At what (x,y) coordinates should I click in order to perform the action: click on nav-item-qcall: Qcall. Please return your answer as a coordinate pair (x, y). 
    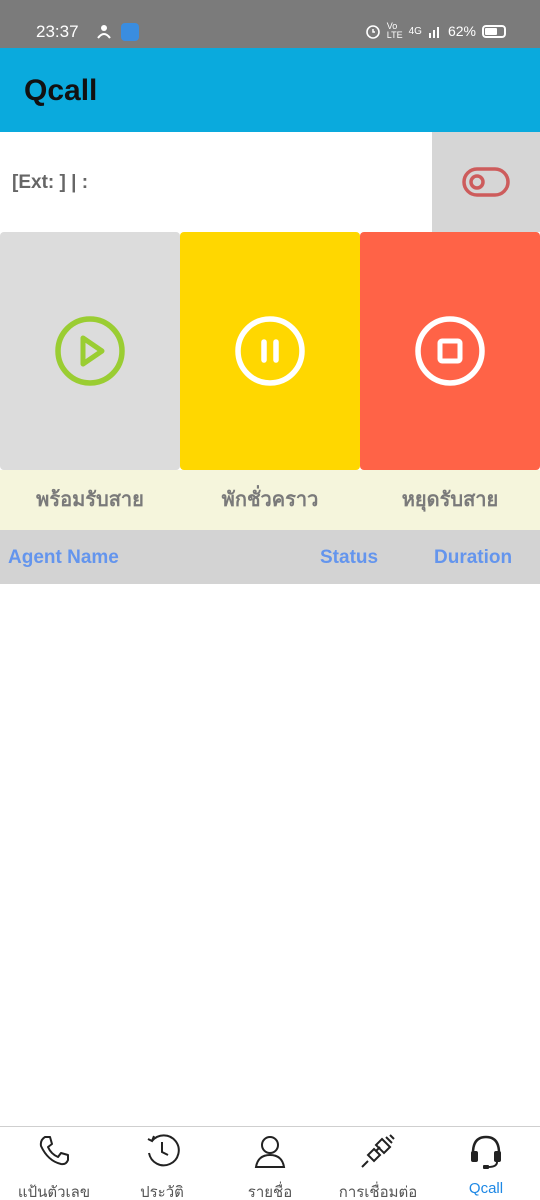
    Looking at the image, I should click on (486, 1163).